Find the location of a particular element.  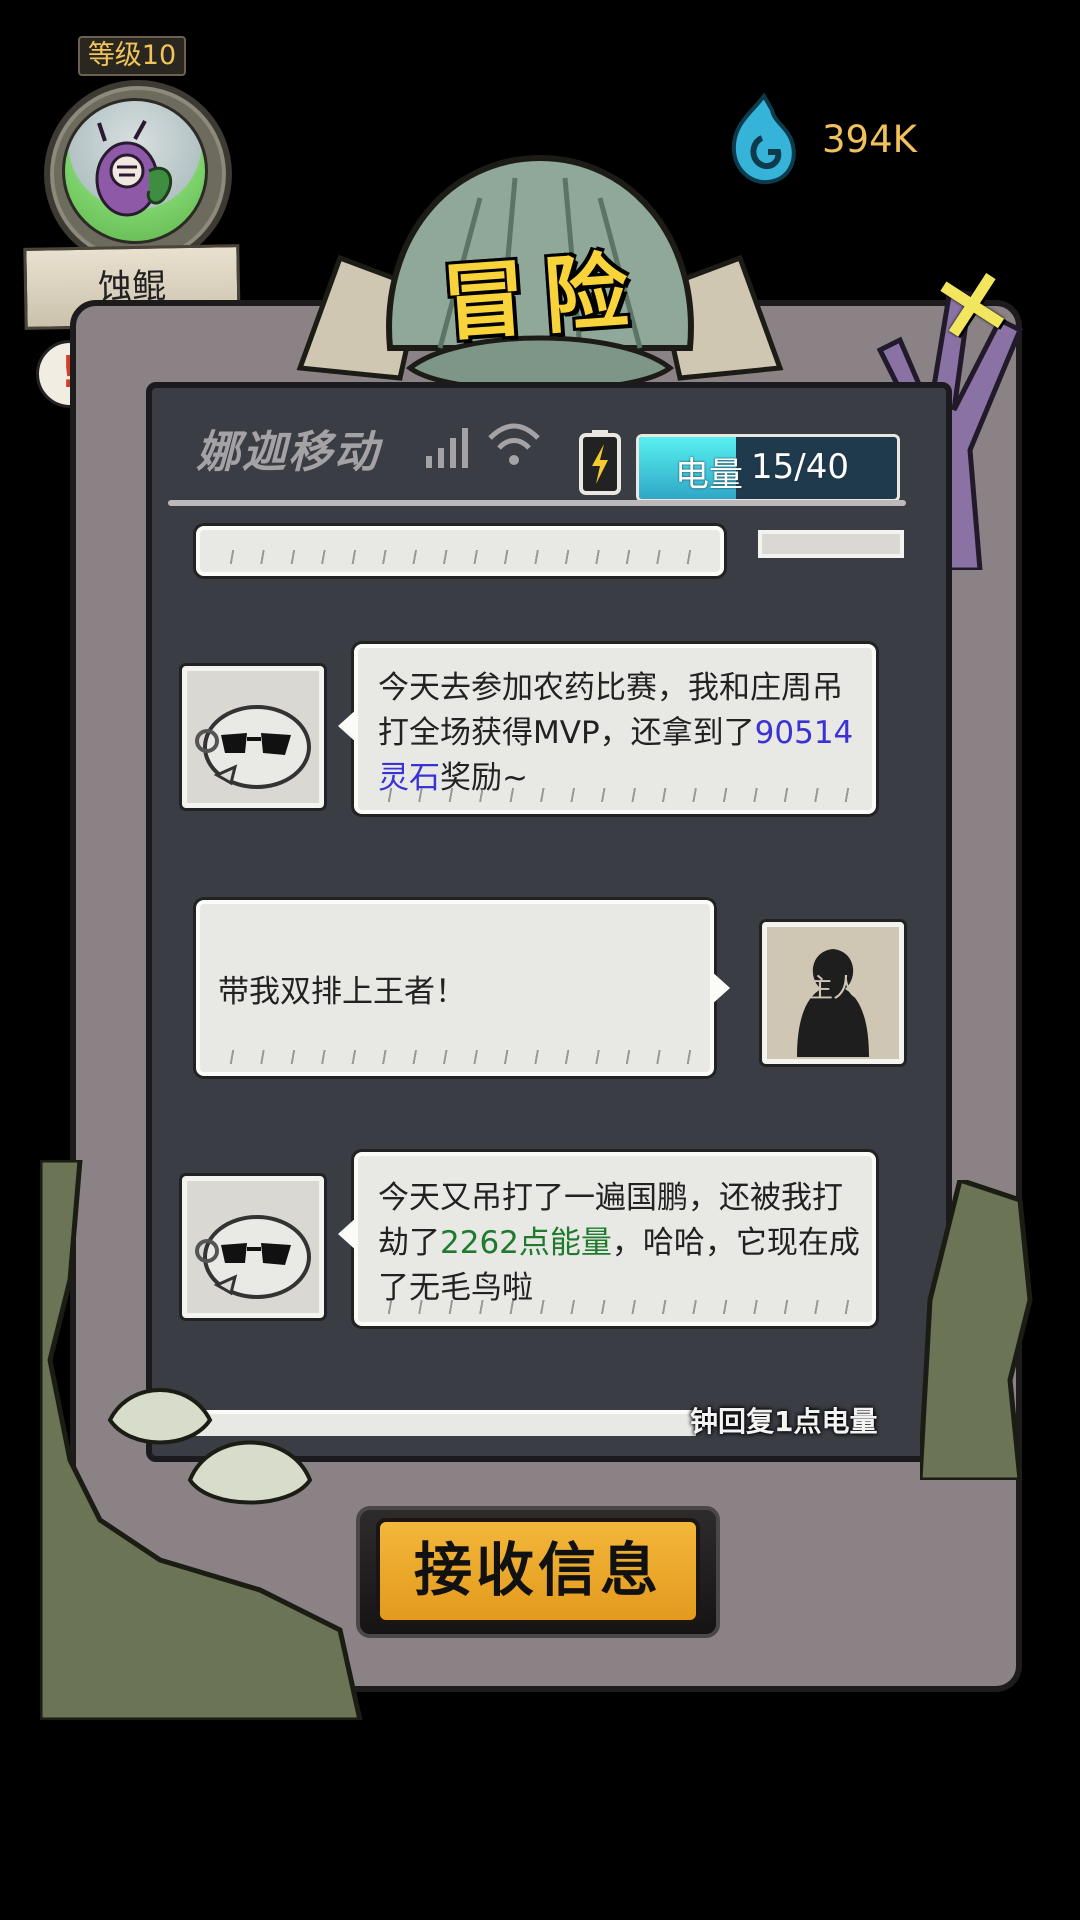

chat-bubble-player: 带我双排上王者！ is located at coordinates (463, 988).